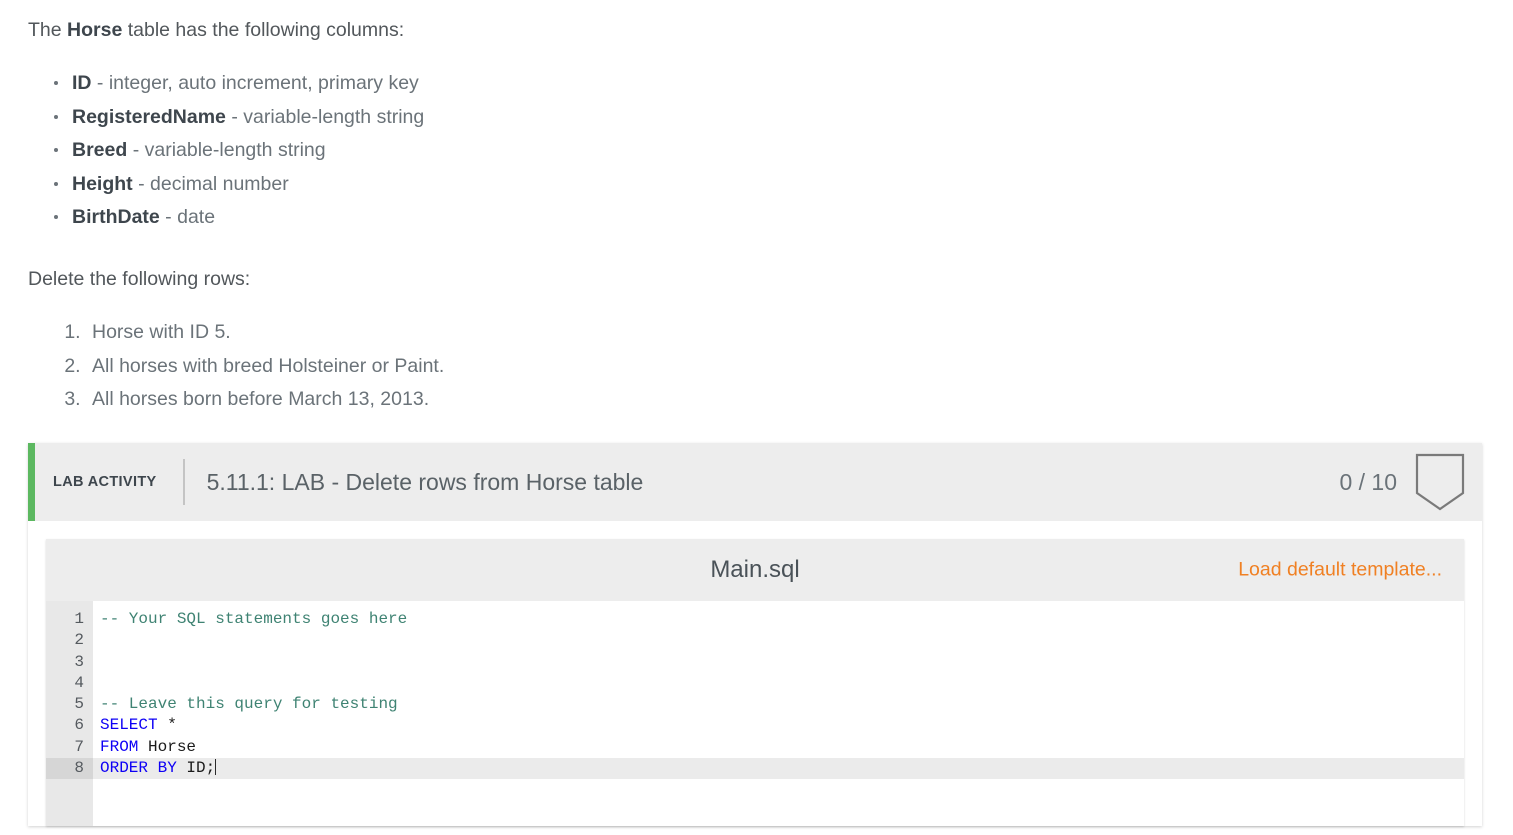  Describe the element at coordinates (778, 619) in the screenshot. I see `code-line: -- Your SQL statements goes here` at that location.